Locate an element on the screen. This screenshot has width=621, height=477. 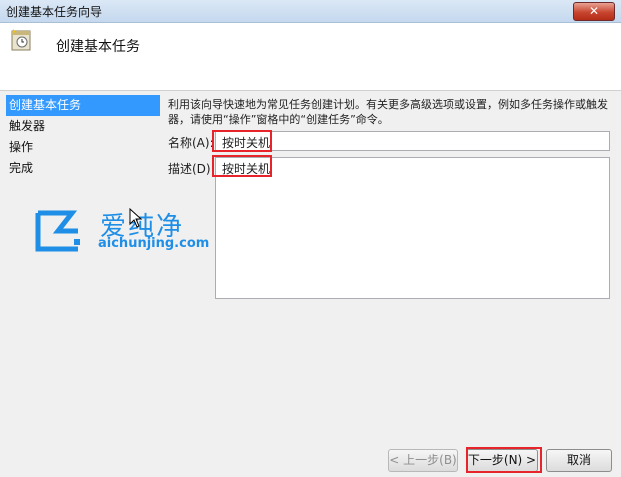
name-label: 名称(A): is located at coordinates (191, 143).